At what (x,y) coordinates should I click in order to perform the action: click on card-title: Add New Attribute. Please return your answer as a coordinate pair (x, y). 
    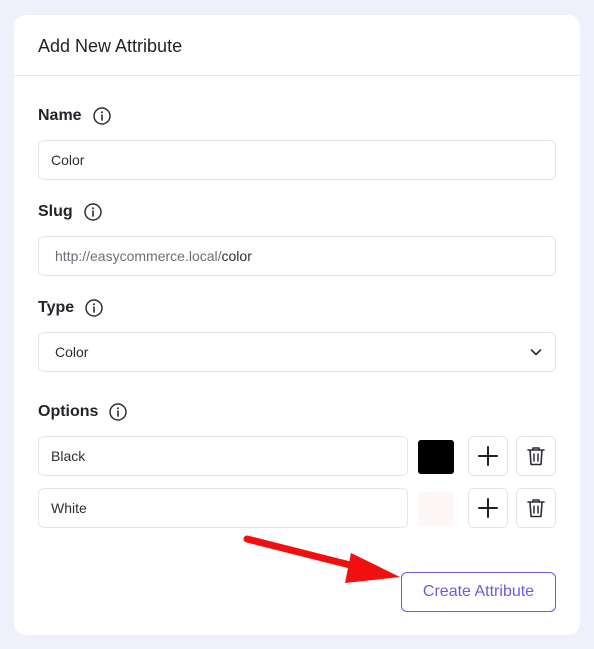
    Looking at the image, I should click on (110, 46).